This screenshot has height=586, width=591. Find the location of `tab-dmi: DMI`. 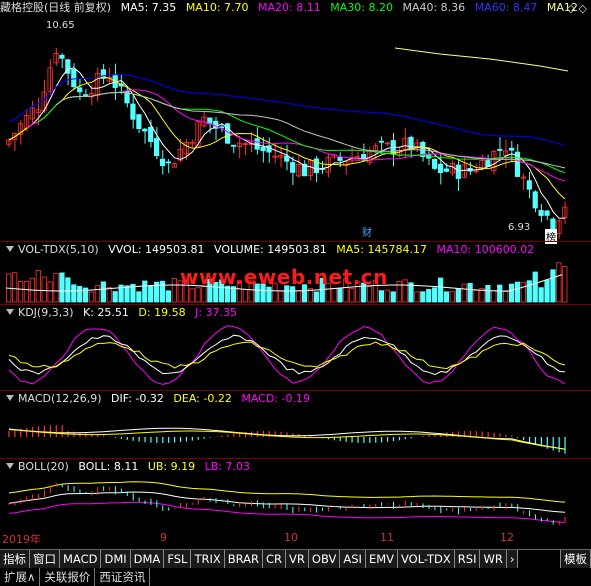

tab-dmi: DMI is located at coordinates (116, 559).